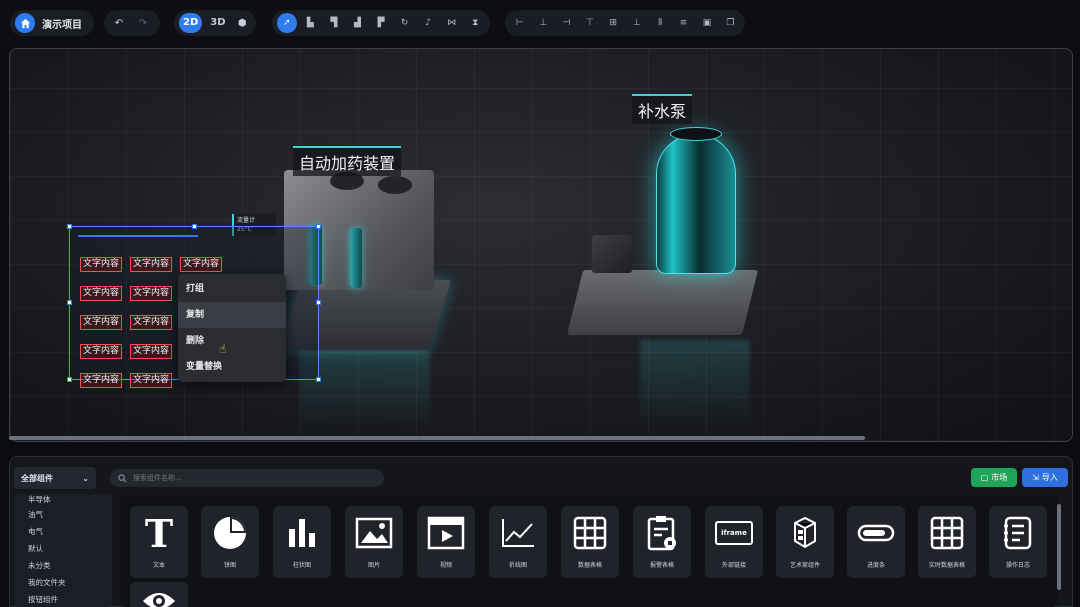  I want to click on viewport-scrollbar, so click(437, 438).